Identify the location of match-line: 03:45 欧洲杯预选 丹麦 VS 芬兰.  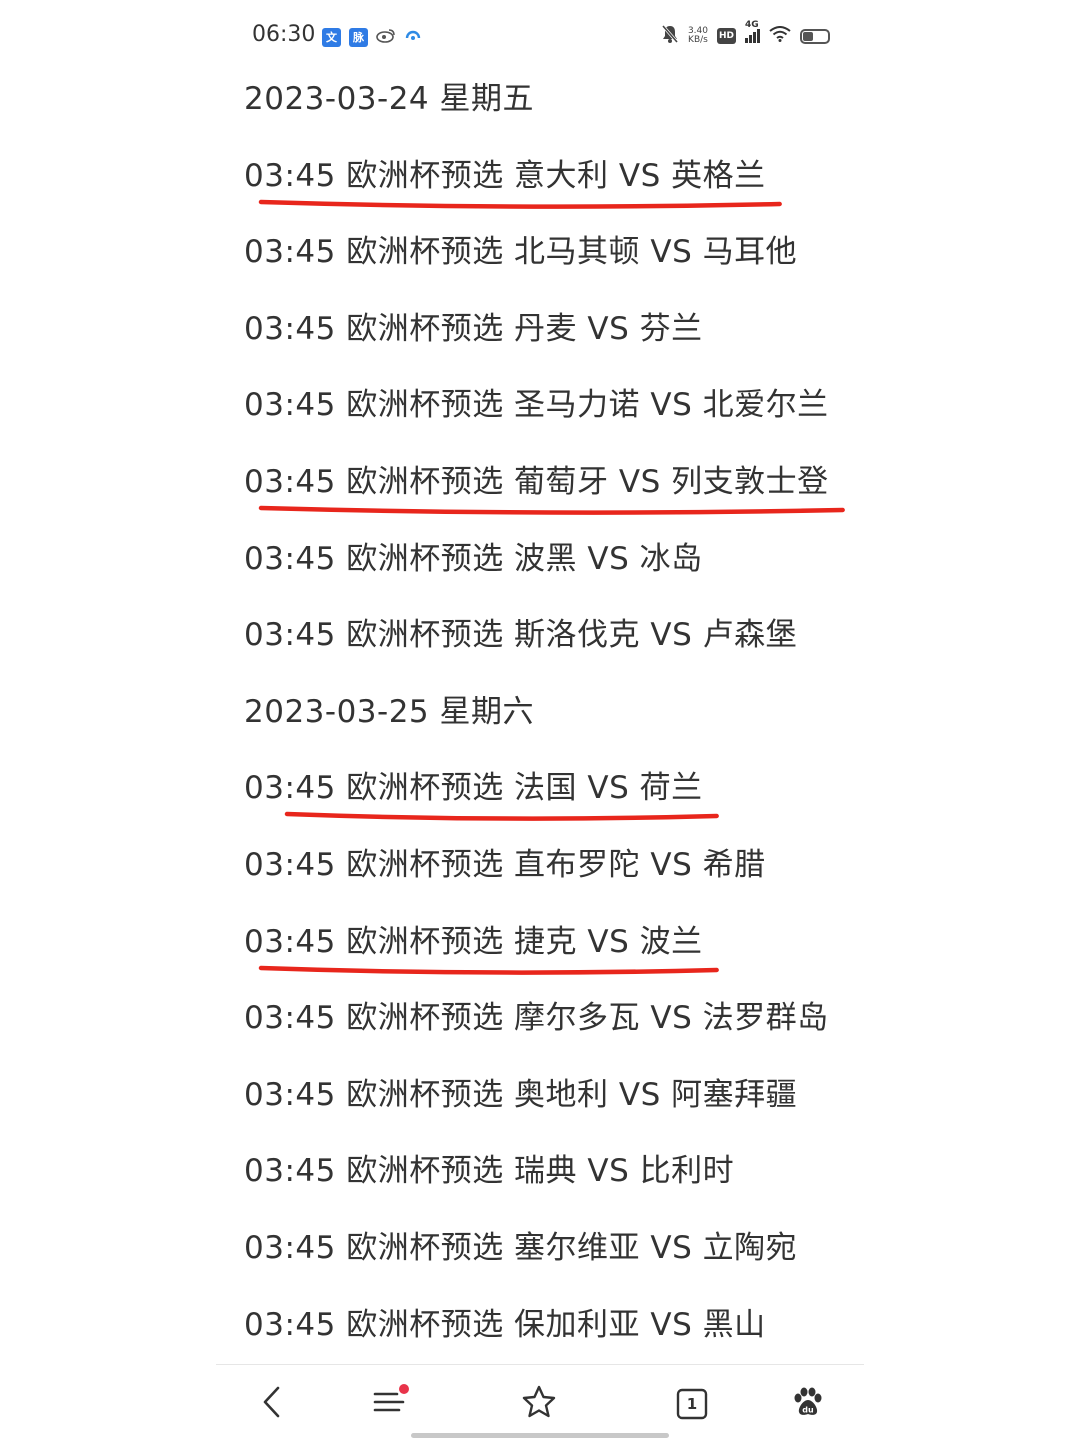
(473, 328).